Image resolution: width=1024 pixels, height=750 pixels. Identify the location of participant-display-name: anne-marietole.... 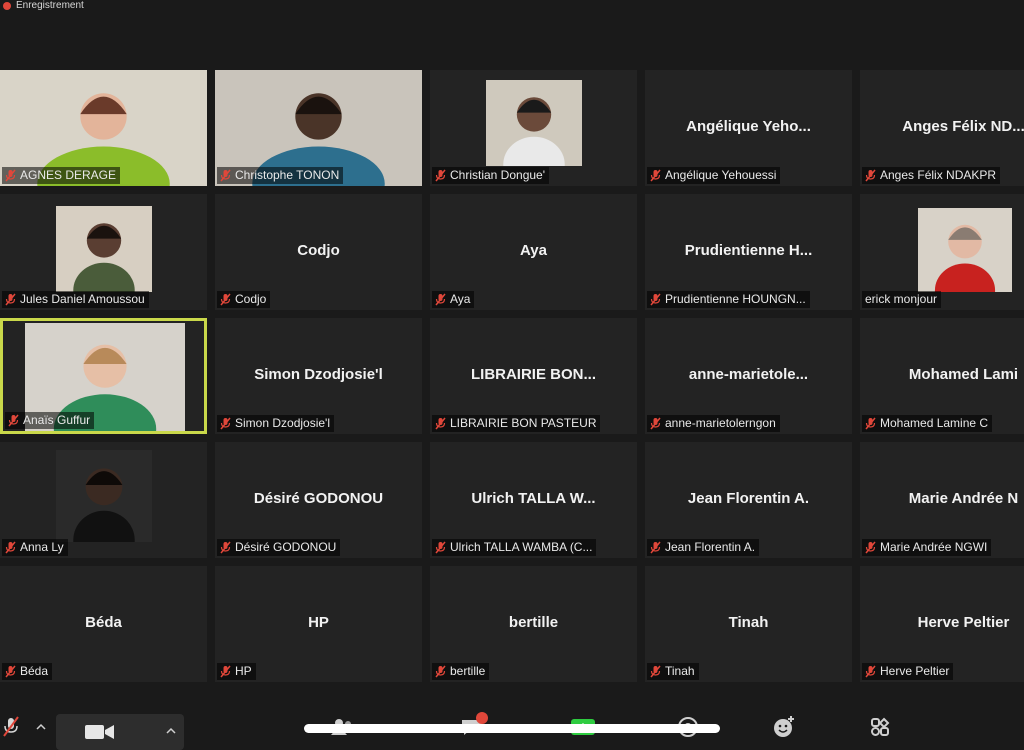
(748, 374).